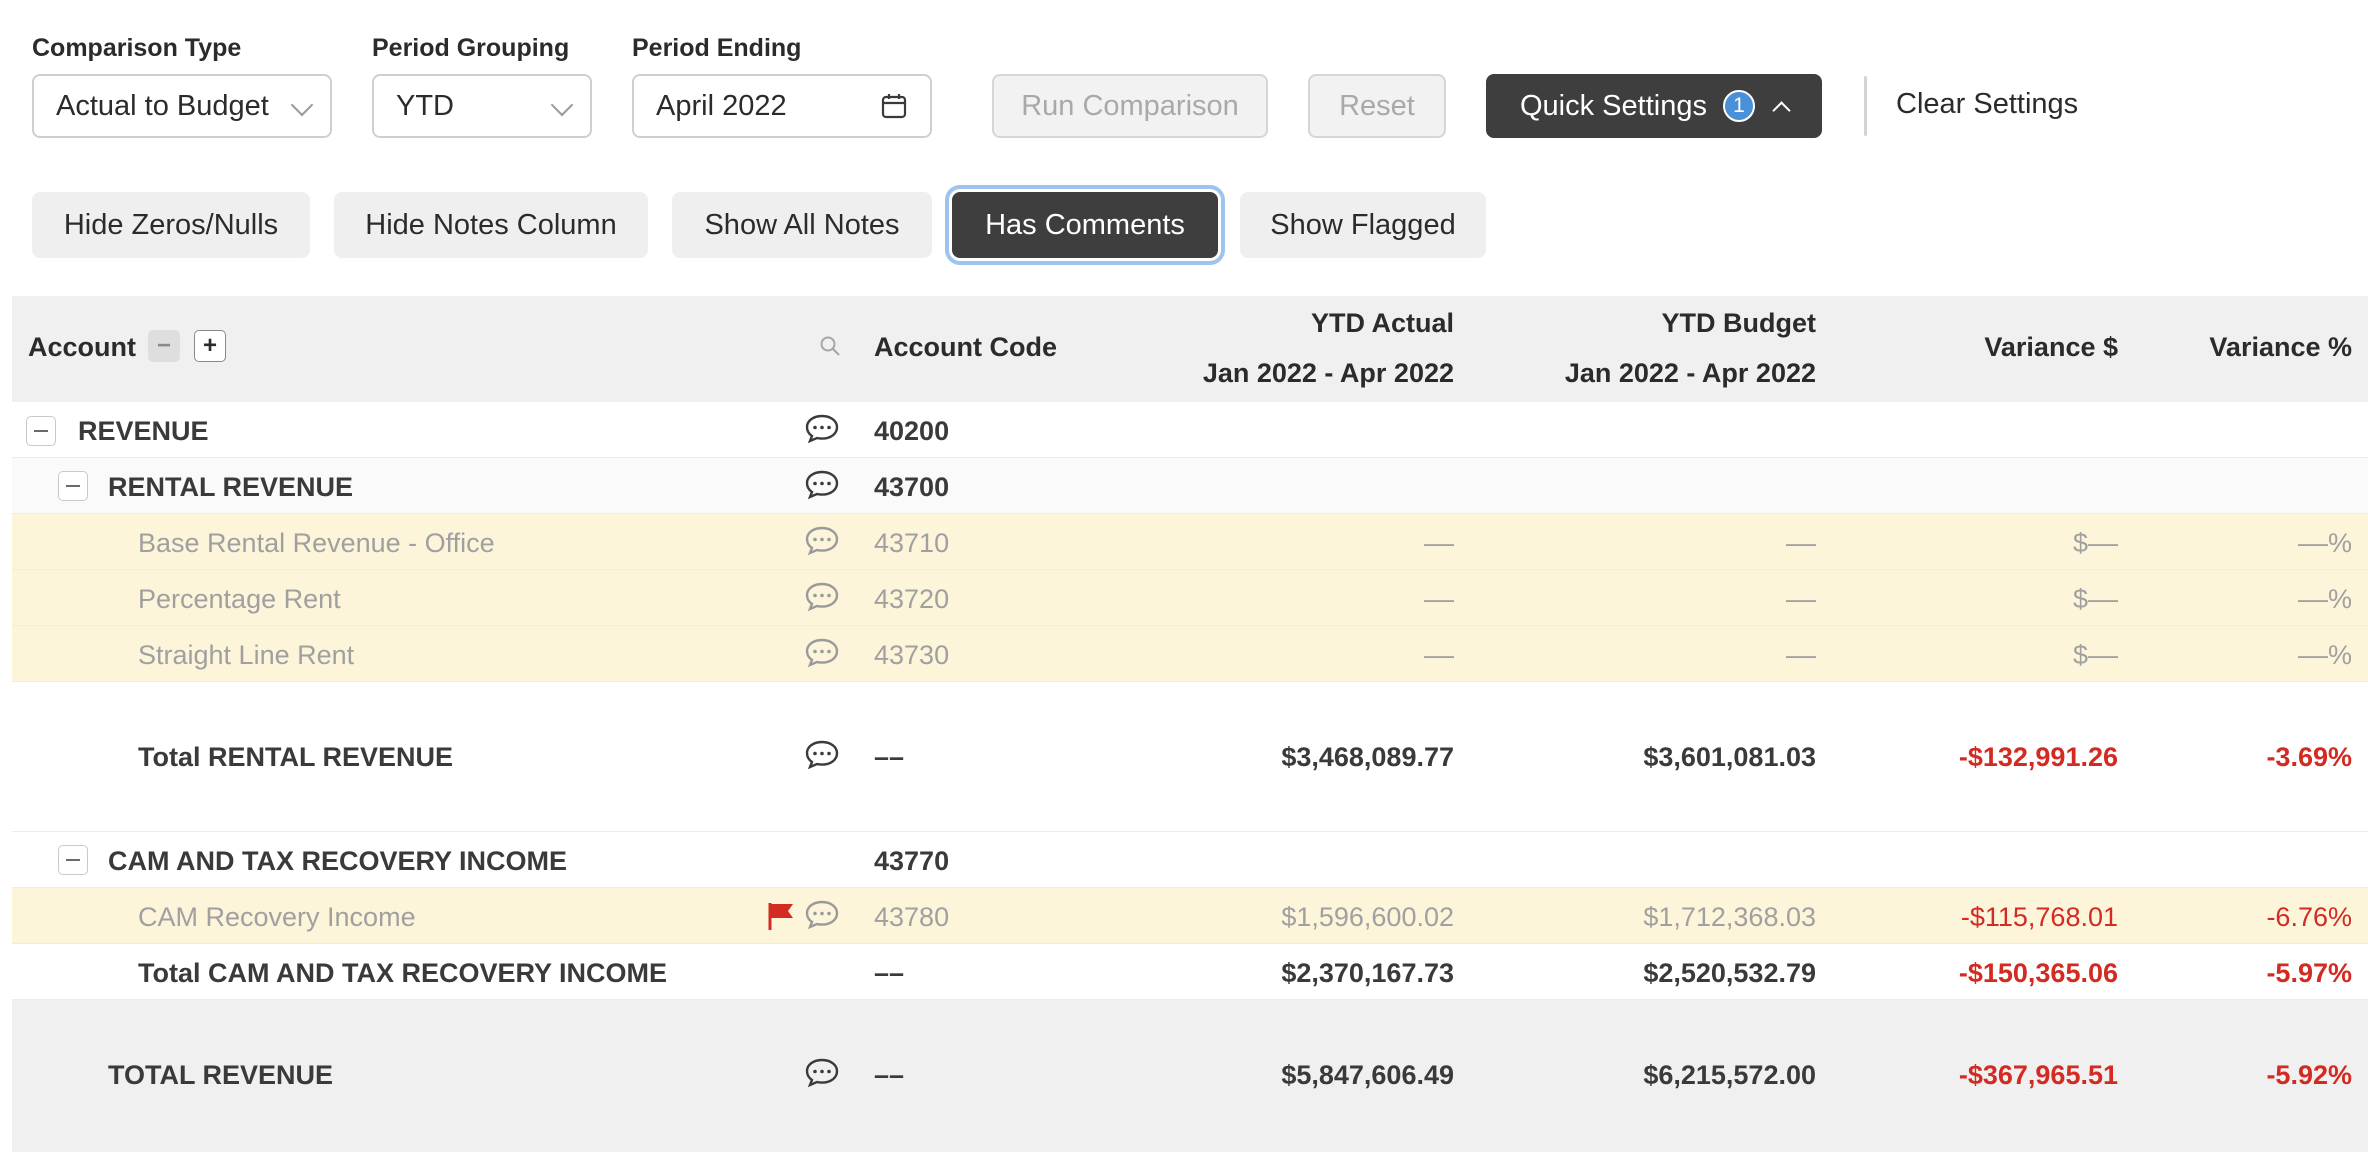 The image size is (2368, 1172). What do you see at coordinates (1130, 106) in the screenshot?
I see `run-comparison-button: Run Comparison` at bounding box center [1130, 106].